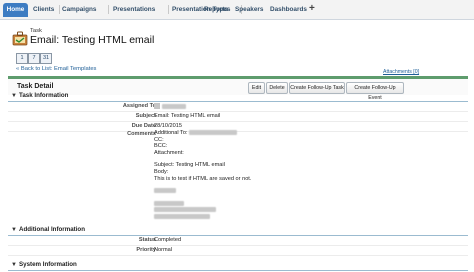  Describe the element at coordinates (163, 250) in the screenshot. I see `priority-value: Normal` at that location.